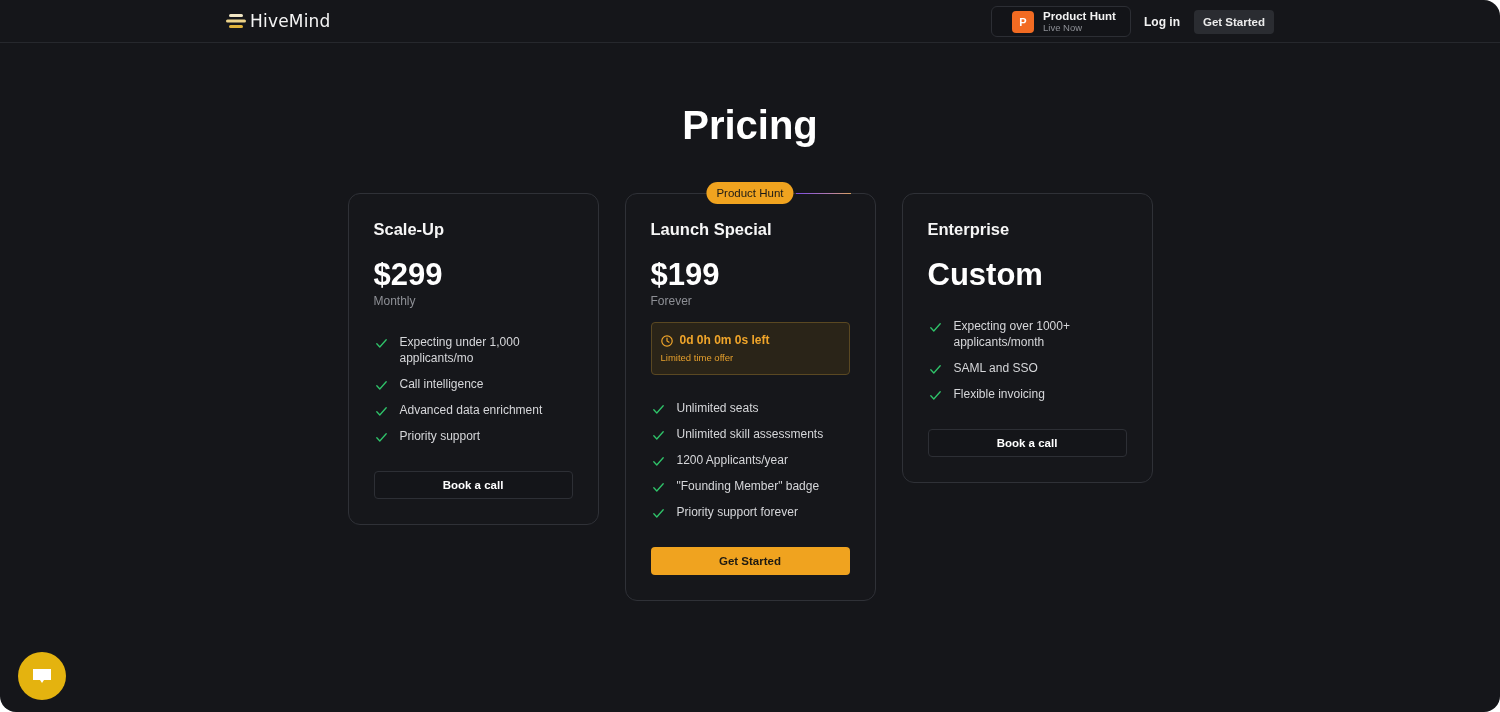  What do you see at coordinates (750, 434) in the screenshot?
I see `feature-text: Unlimited skill assessments` at bounding box center [750, 434].